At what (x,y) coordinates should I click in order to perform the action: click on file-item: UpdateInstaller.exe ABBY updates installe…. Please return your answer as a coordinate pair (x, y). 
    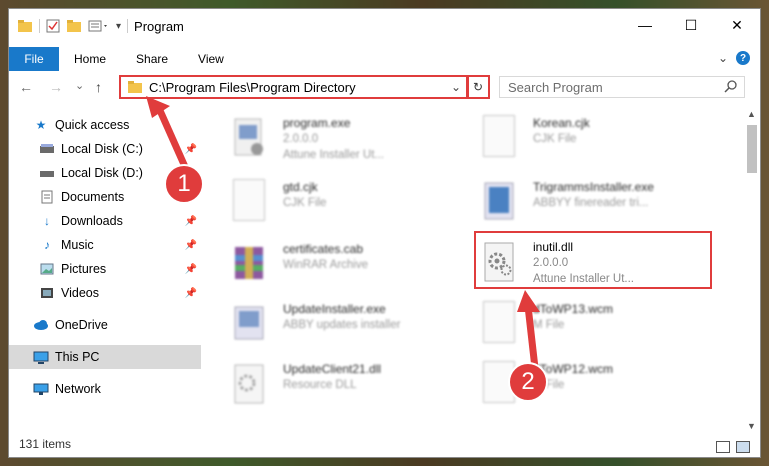
    Looking at the image, I should click on (344, 329).